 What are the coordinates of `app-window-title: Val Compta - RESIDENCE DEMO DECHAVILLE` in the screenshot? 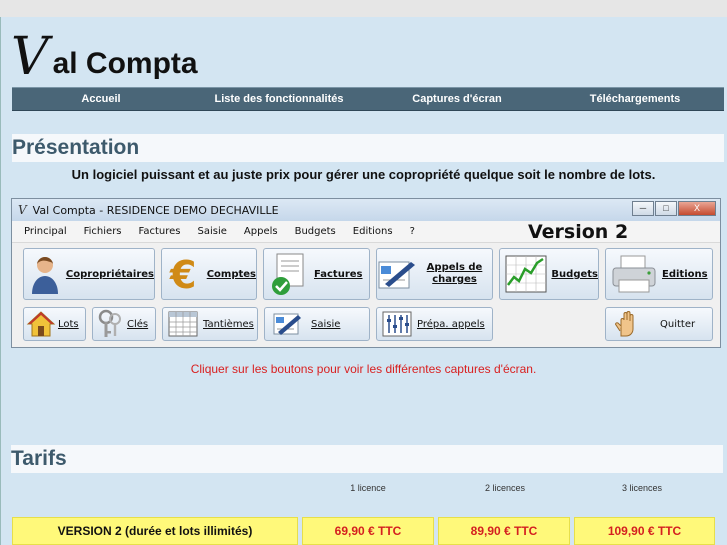 It's located at (155, 210).